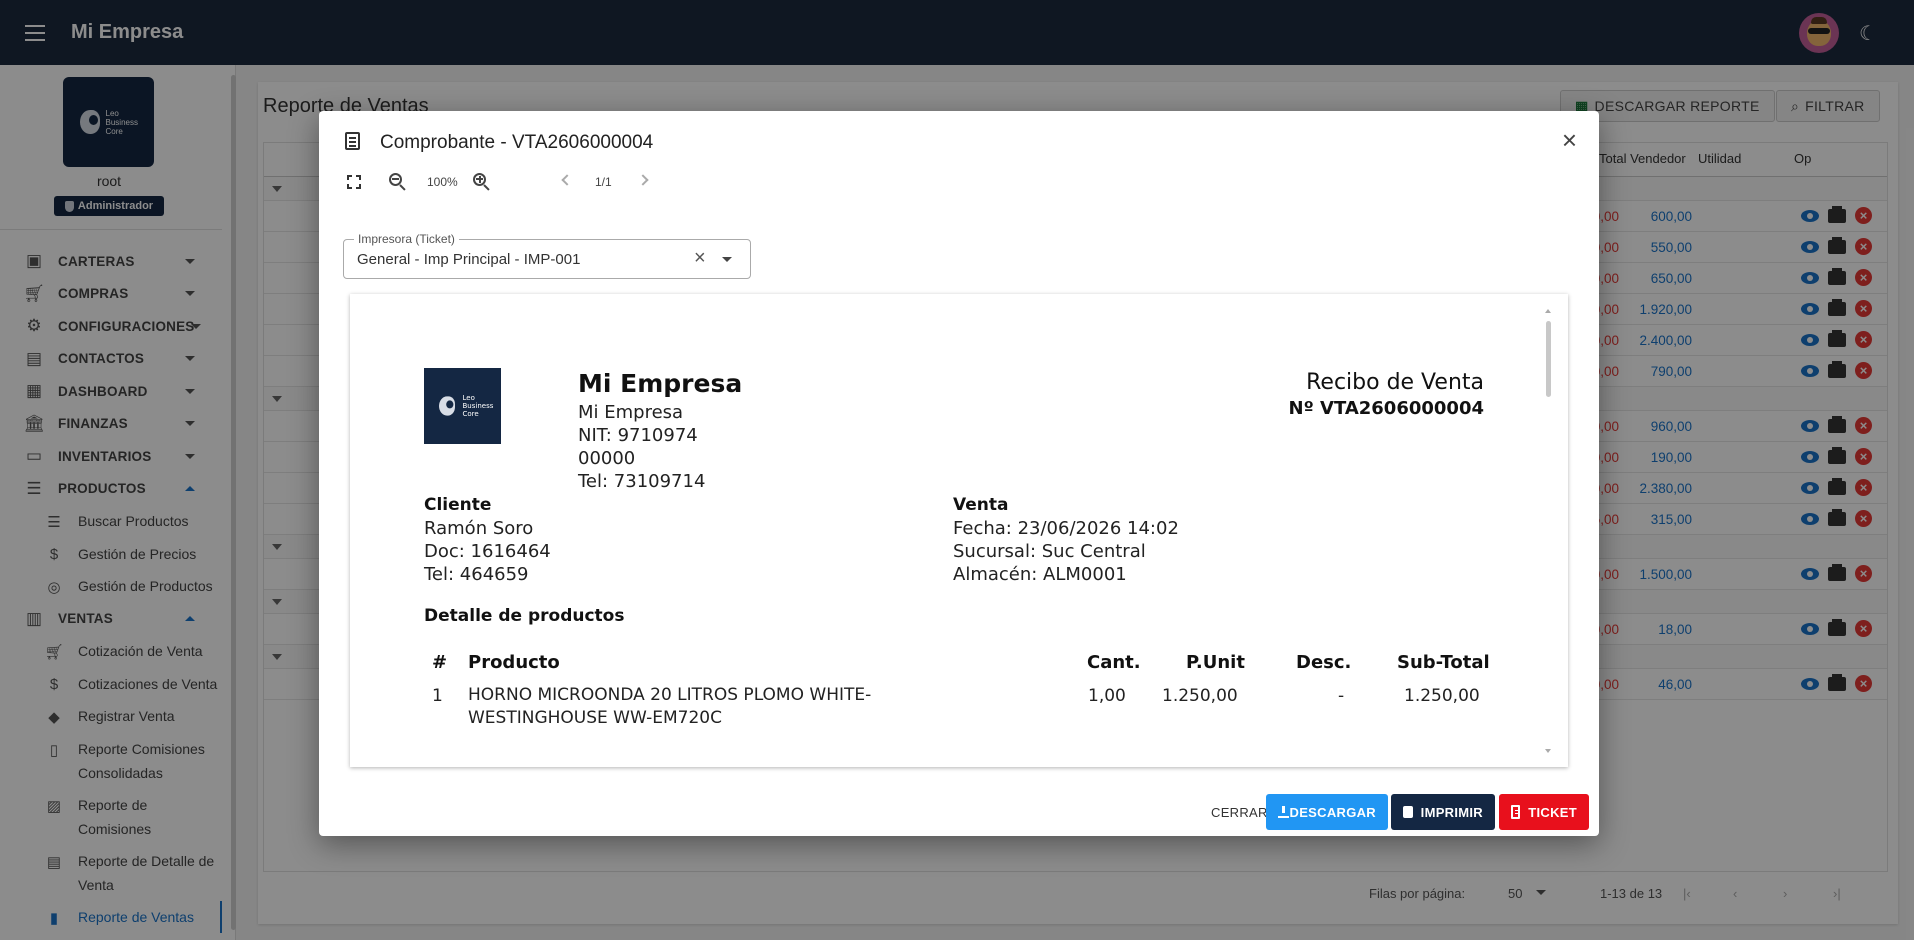  I want to click on th-number: #, so click(440, 662).